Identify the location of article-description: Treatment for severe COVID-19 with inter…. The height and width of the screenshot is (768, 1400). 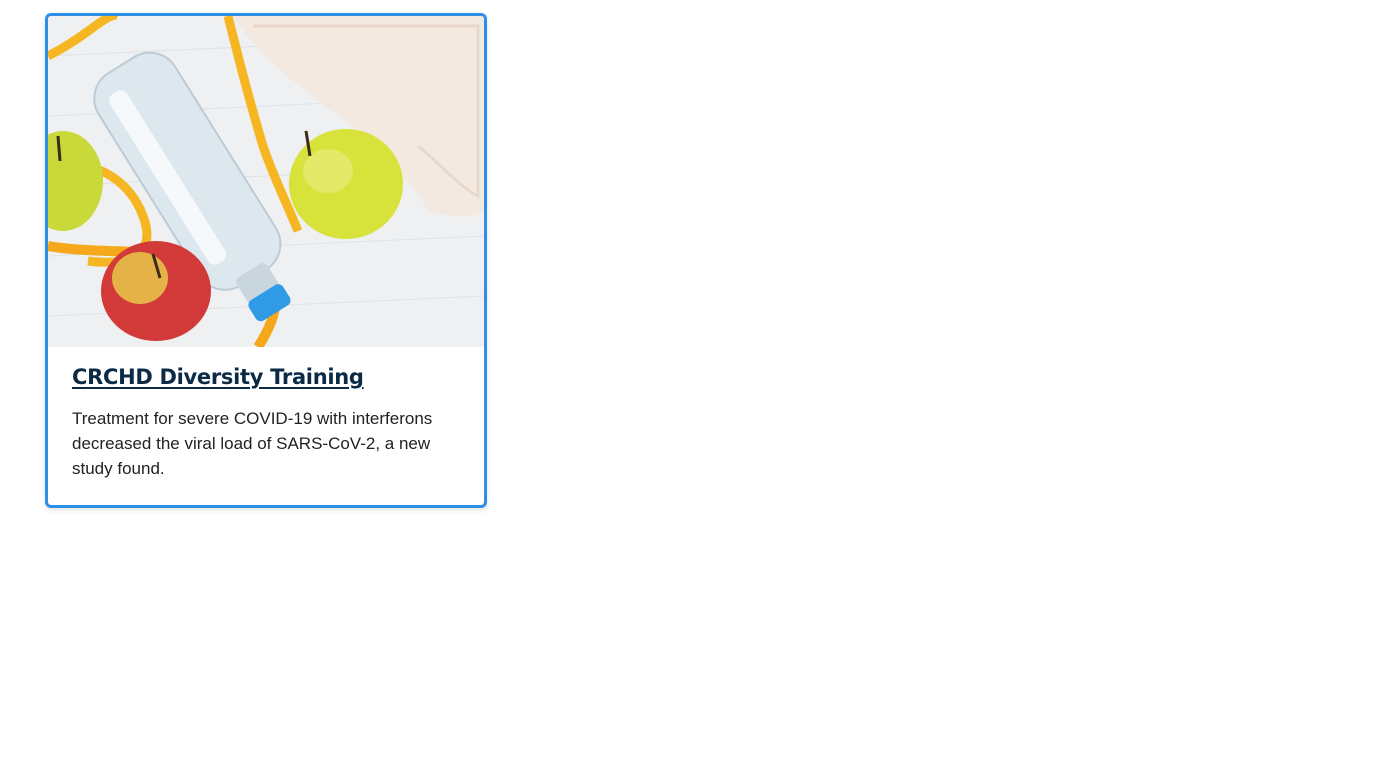
(252, 443).